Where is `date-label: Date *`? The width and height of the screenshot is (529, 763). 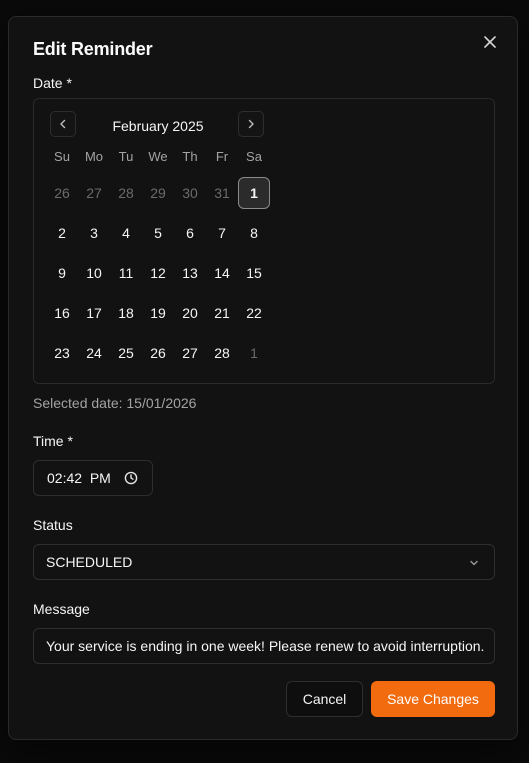 date-label: Date * is located at coordinates (52, 83).